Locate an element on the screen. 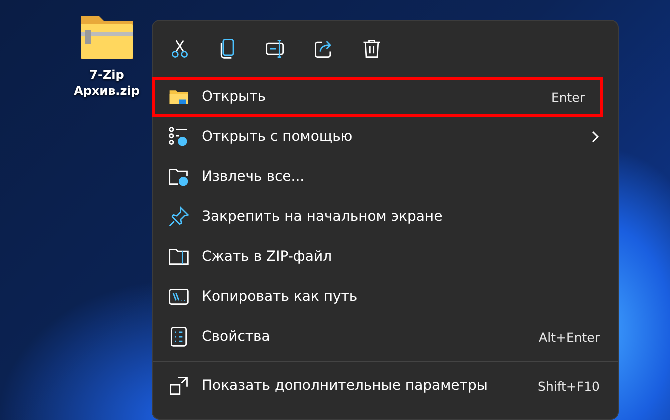 The height and width of the screenshot is (420, 670). path-icon is located at coordinates (179, 297).